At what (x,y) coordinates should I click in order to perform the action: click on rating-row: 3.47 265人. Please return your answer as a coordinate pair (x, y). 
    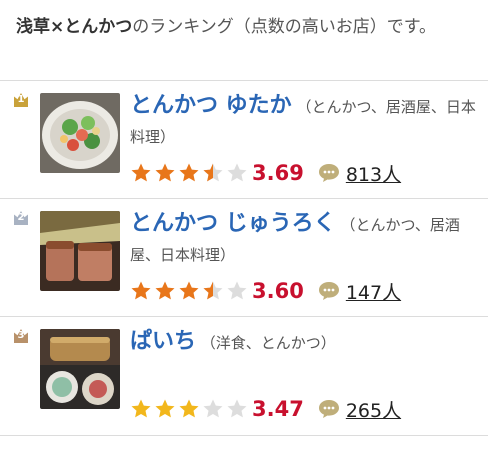
    Looking at the image, I should click on (265, 409).